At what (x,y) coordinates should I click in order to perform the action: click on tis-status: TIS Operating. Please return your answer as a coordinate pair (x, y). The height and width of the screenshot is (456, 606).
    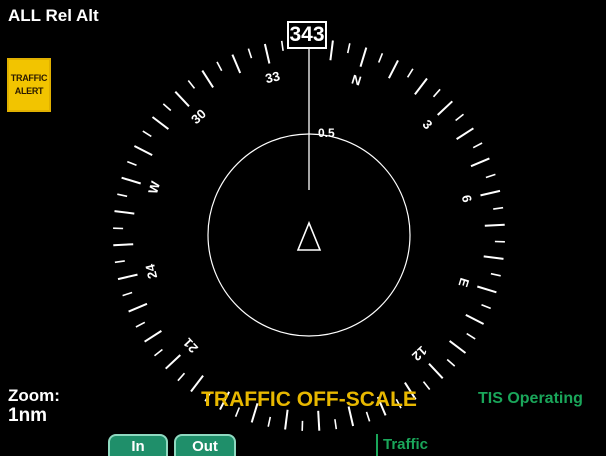
    Looking at the image, I should click on (530, 398).